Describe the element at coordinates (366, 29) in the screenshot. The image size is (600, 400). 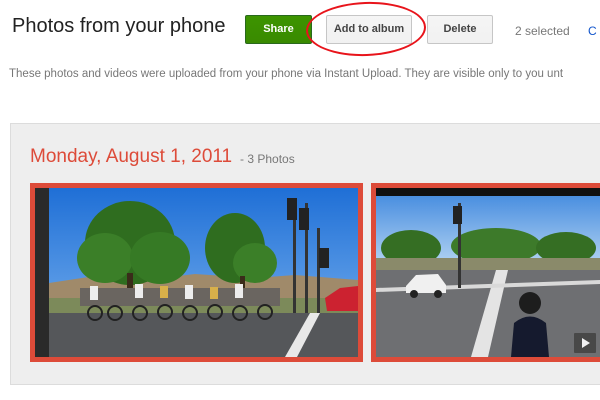
I see `annotation-circle` at that location.